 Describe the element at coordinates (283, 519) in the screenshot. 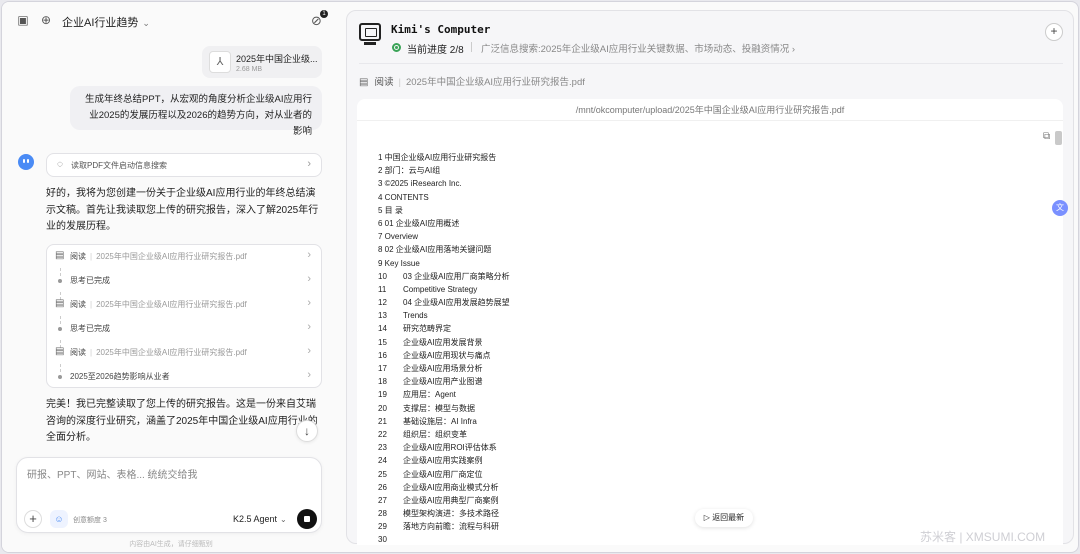

I see `chevron-down-icon: ⌄` at that location.